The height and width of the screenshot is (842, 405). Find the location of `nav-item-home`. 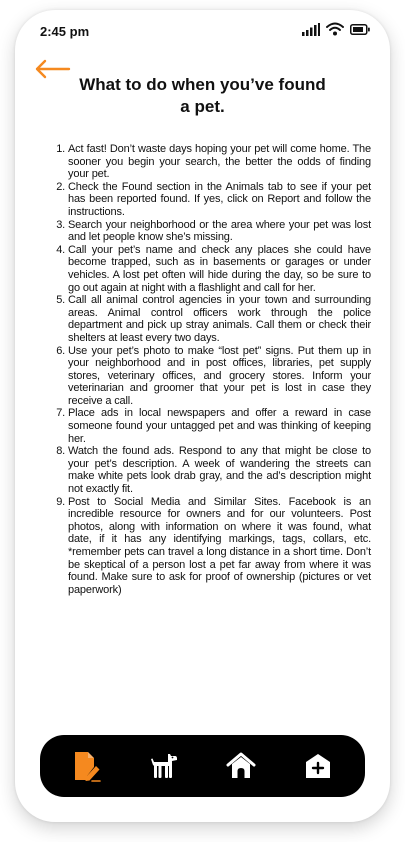

nav-item-home is located at coordinates (241, 766).